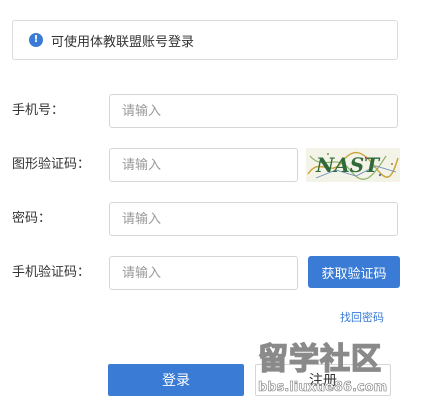 Image resolution: width=421 pixels, height=411 pixels. Describe the element at coordinates (348, 165) in the screenshot. I see `captcha-text: NAST` at that location.